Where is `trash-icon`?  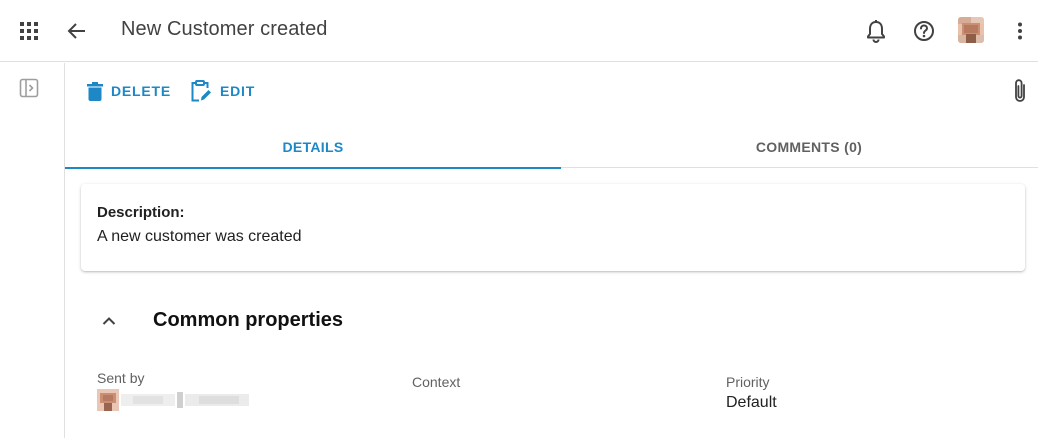
trash-icon is located at coordinates (95, 91).